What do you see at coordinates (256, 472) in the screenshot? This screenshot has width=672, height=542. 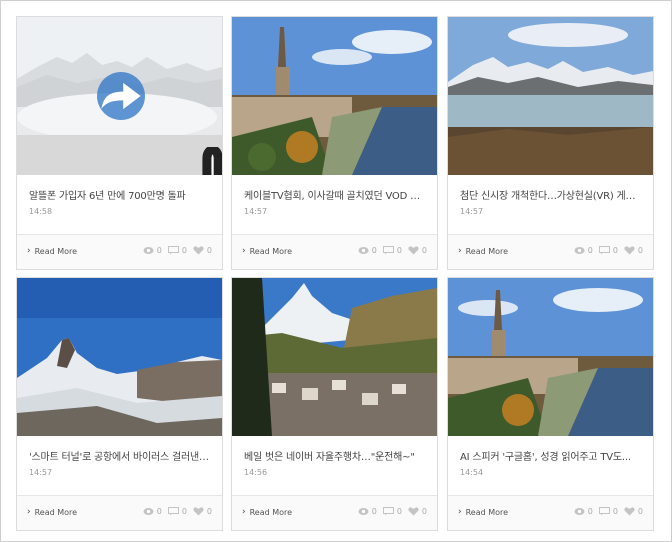 I see `card-time: 14:56` at bounding box center [256, 472].